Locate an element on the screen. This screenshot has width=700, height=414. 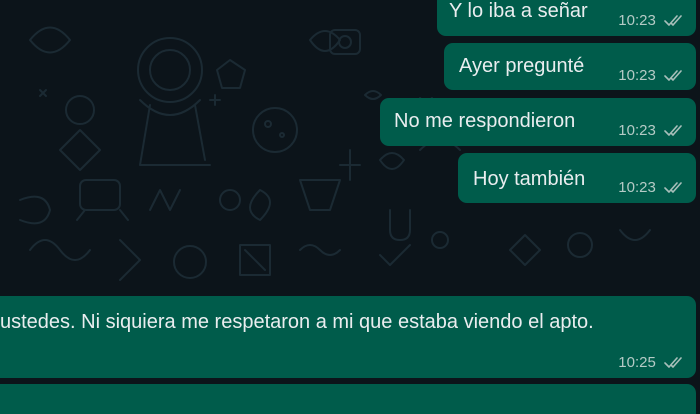
message-meta: 10:25 is located at coordinates (652, 362).